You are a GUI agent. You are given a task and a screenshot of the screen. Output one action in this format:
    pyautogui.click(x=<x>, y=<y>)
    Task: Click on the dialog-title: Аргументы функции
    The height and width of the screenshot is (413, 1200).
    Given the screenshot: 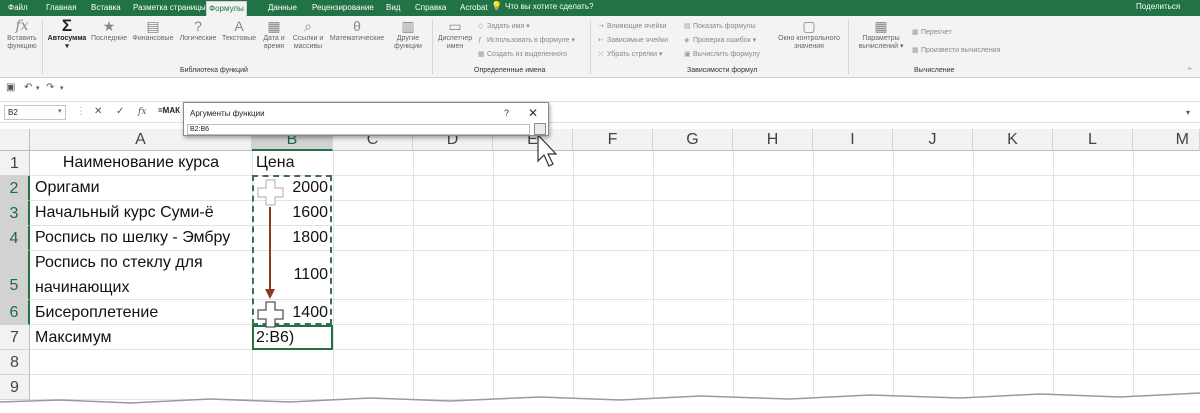 What is the action you would take?
    pyautogui.click(x=227, y=113)
    